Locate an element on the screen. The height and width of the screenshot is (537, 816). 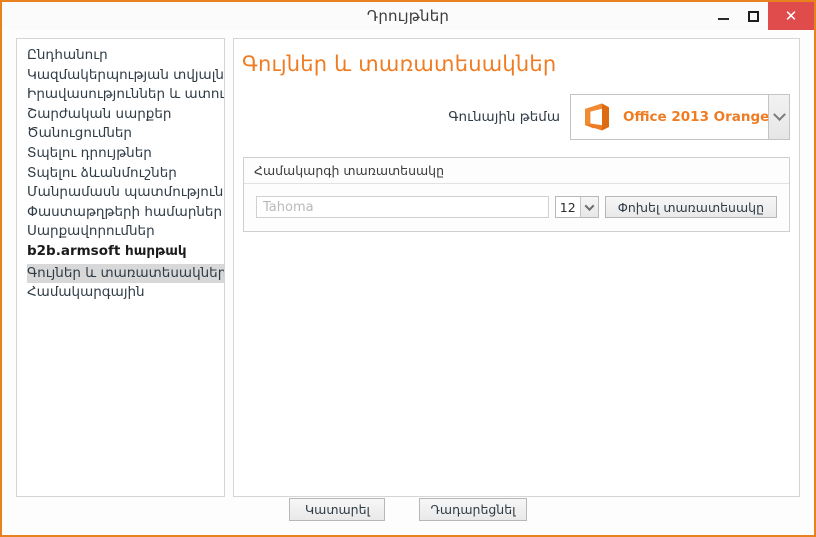
maximize-button is located at coordinates (753, 16).